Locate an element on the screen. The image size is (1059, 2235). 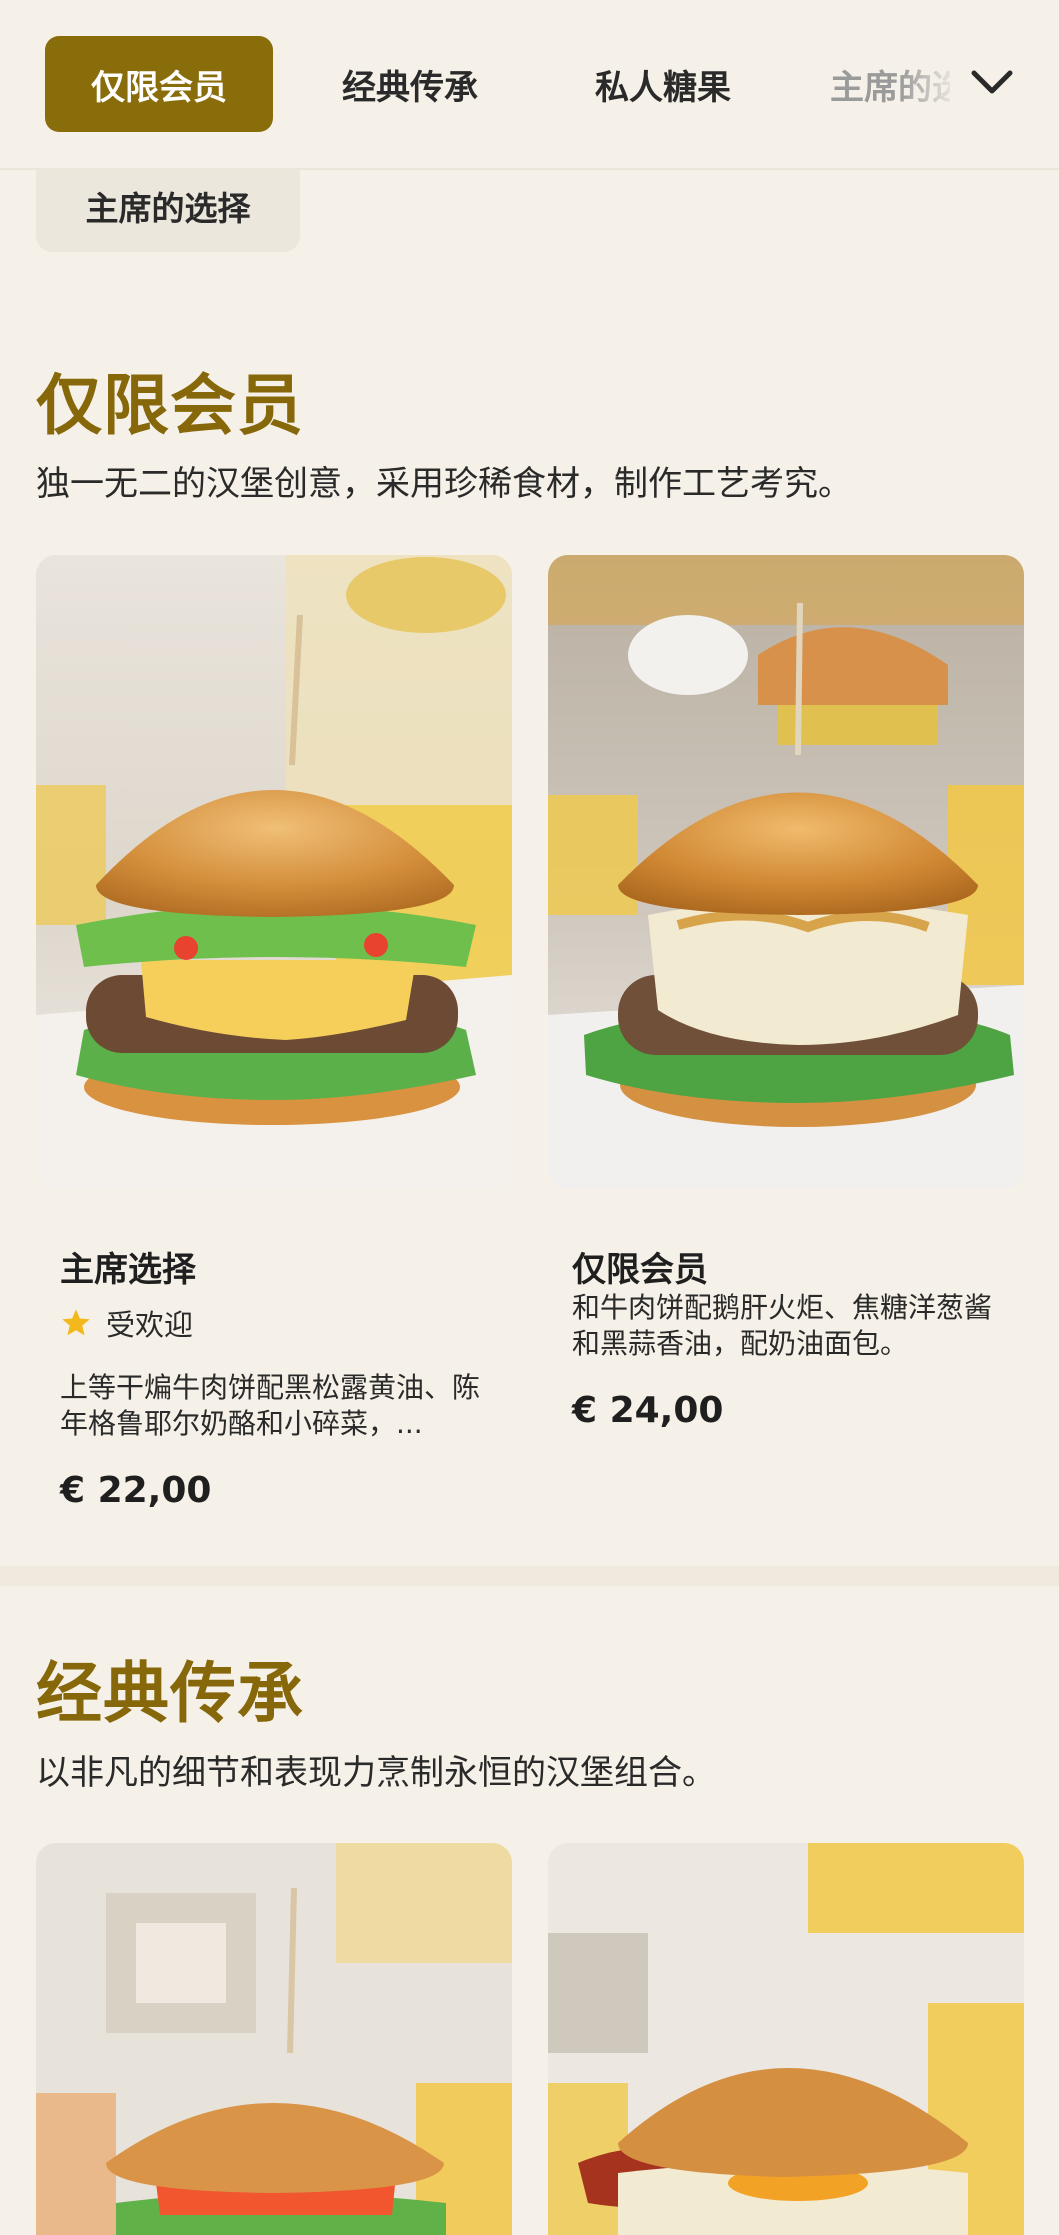
section-title: 仅限会员 is located at coordinates (170, 405).